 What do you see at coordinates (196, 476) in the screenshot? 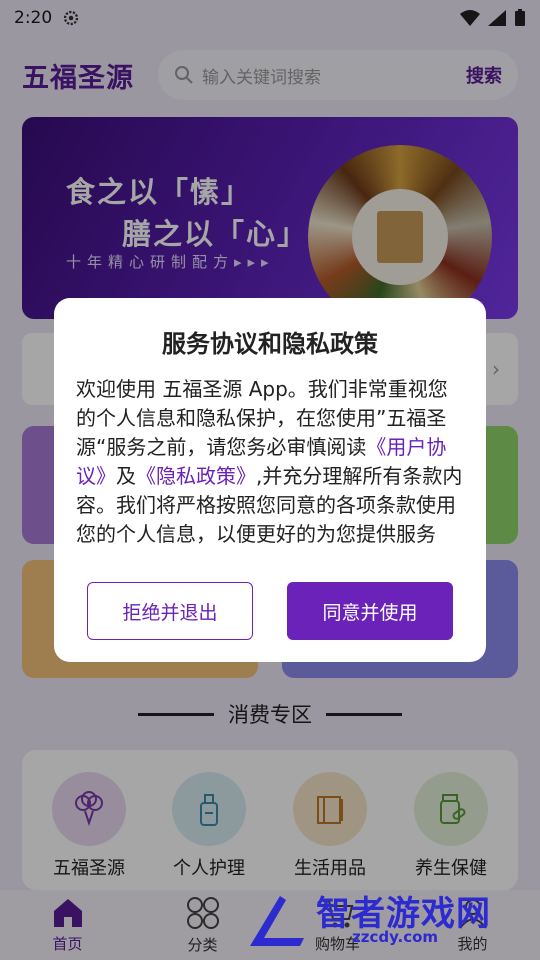
I see `privacy-policy-link: 《隐私政策》` at bounding box center [196, 476].